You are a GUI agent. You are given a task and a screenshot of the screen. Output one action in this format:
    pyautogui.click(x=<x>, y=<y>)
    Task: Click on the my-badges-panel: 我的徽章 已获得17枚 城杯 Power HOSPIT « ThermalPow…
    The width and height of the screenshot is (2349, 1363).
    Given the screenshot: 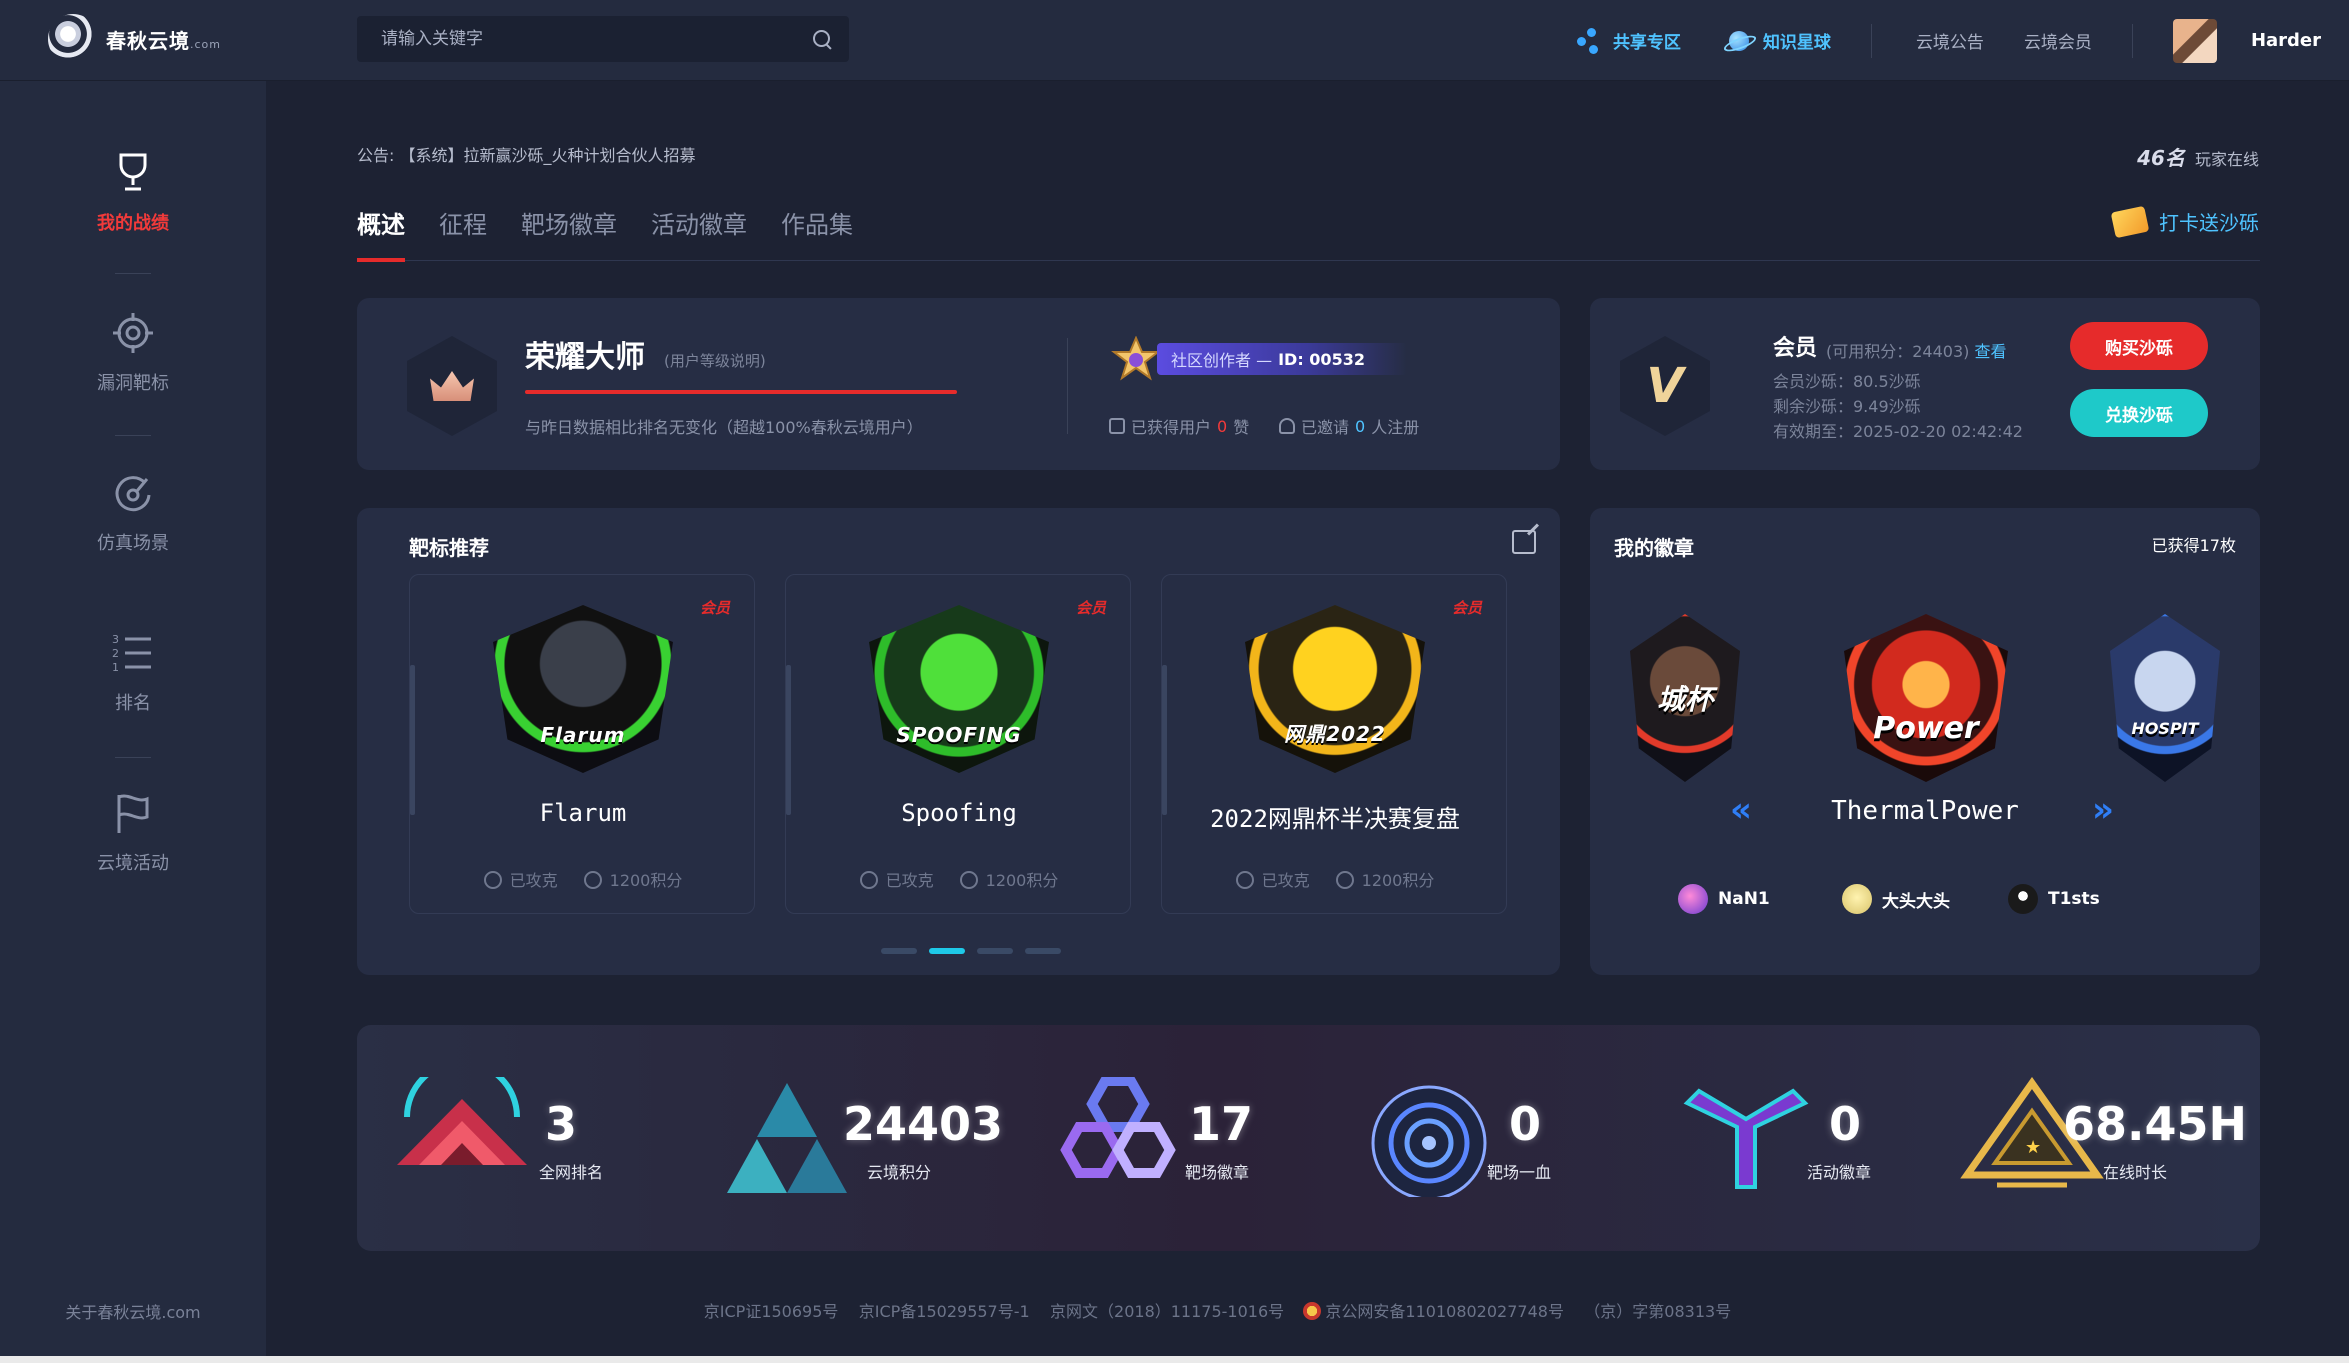 What is the action you would take?
    pyautogui.click(x=1925, y=741)
    